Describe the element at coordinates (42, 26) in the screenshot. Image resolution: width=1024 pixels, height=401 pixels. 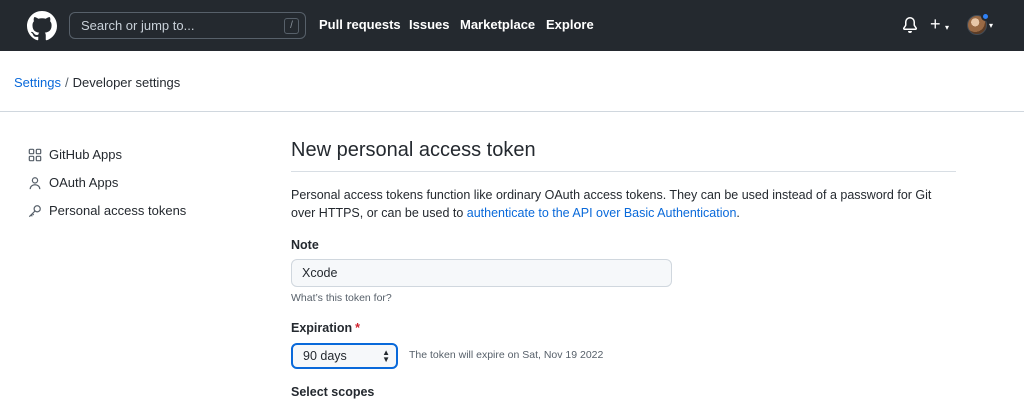
I see `github-logo-icon` at that location.